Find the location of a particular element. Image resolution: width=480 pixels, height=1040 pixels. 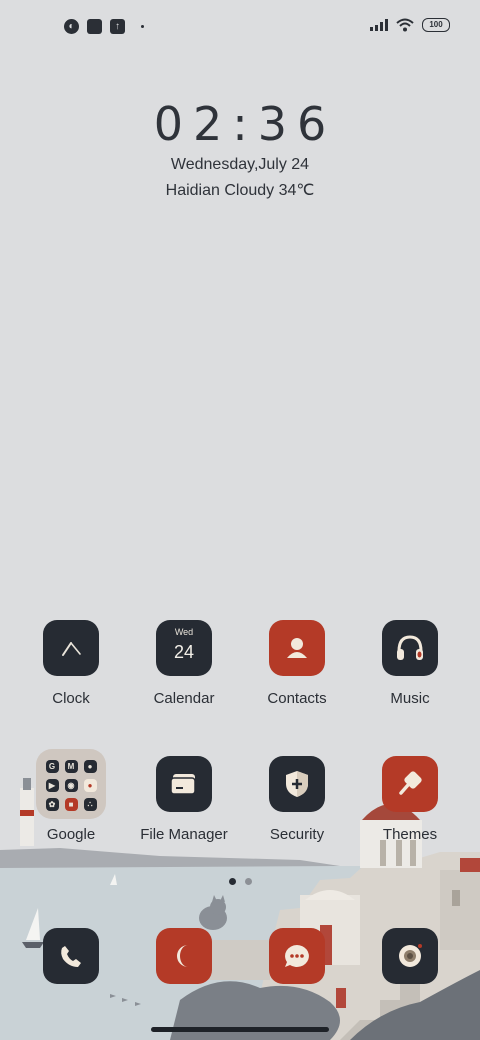

calendar-icon-day: Wed is located at coordinates (184, 632).